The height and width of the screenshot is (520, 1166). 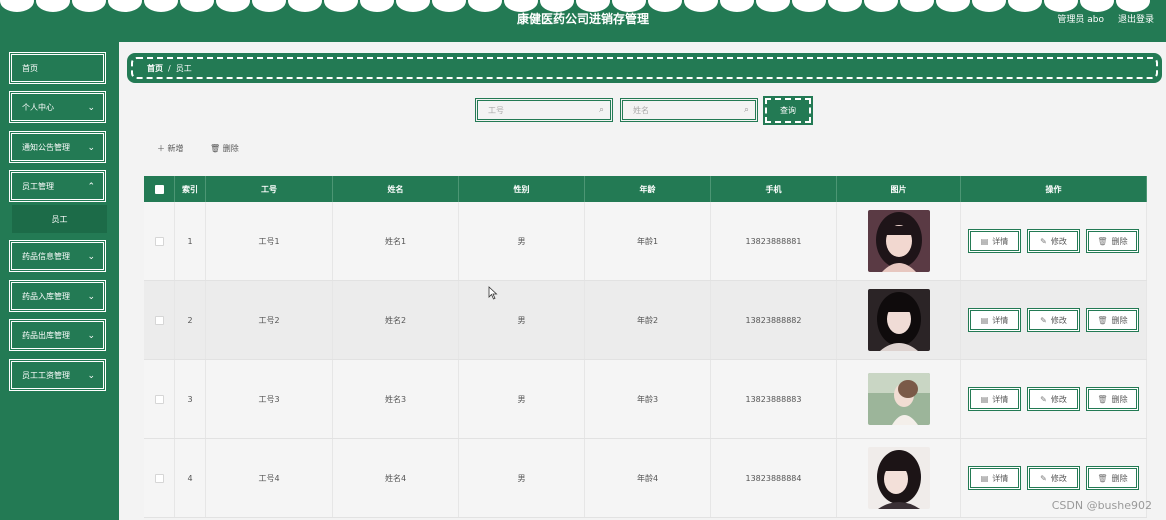 I want to click on sidebar-item-employee-management: 员工管理 ⌃, so click(x=57, y=186).